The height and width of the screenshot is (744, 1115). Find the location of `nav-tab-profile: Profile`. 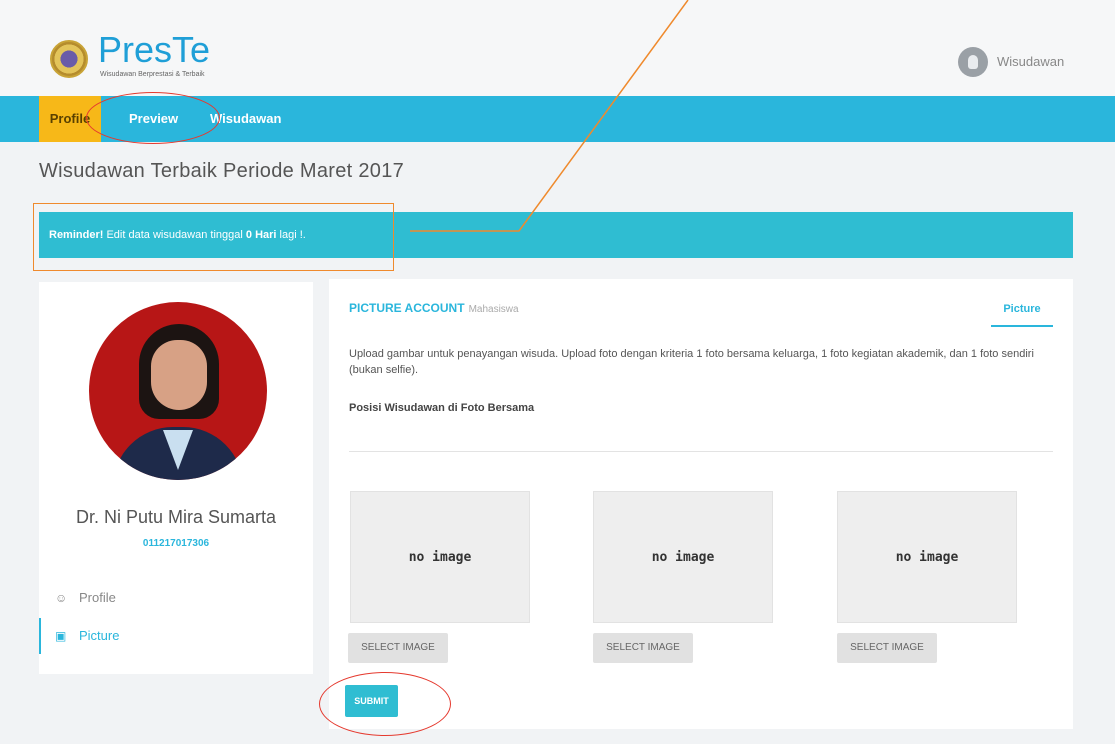

nav-tab-profile: Profile is located at coordinates (70, 119).